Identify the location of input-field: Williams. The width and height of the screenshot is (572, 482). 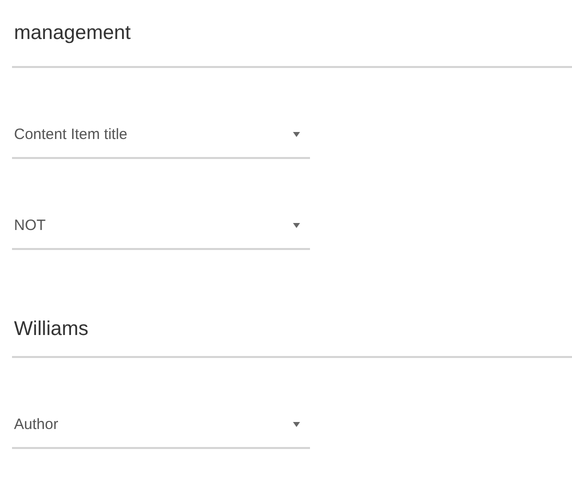
(292, 330).